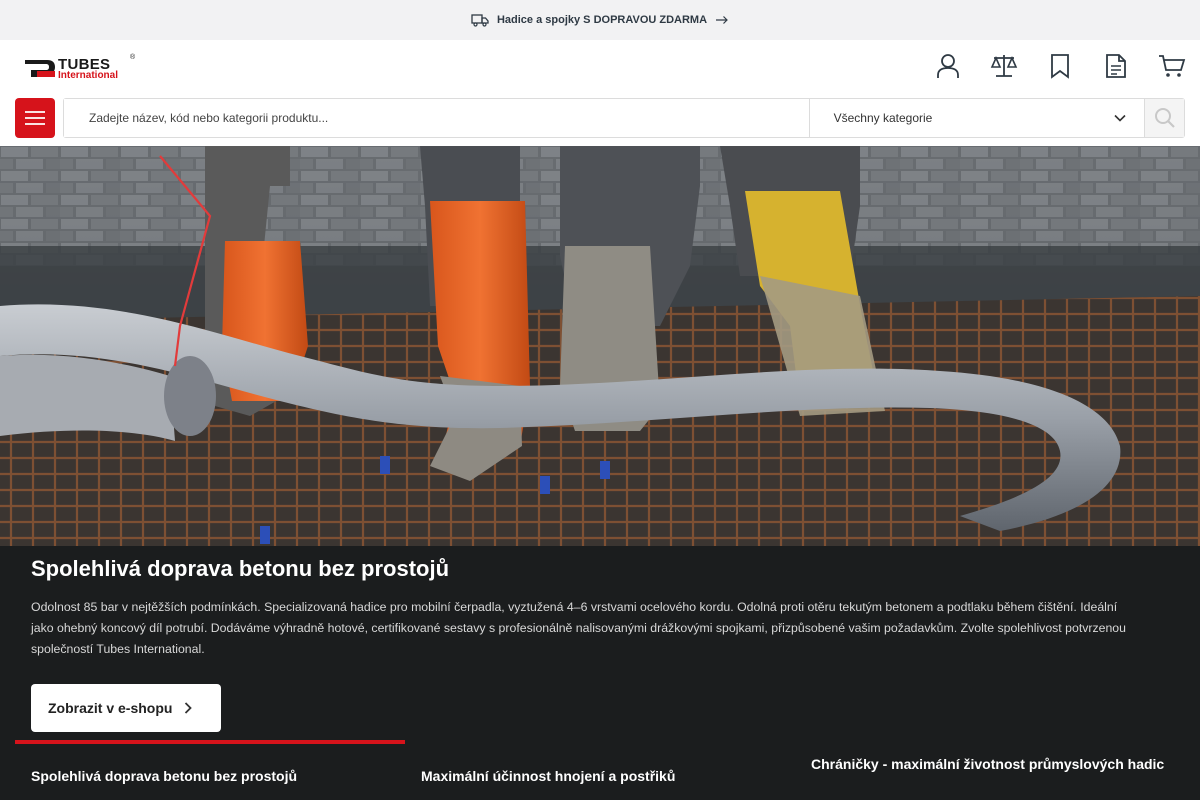 This screenshot has width=1200, height=800. I want to click on active-slide-indicator, so click(210, 742).